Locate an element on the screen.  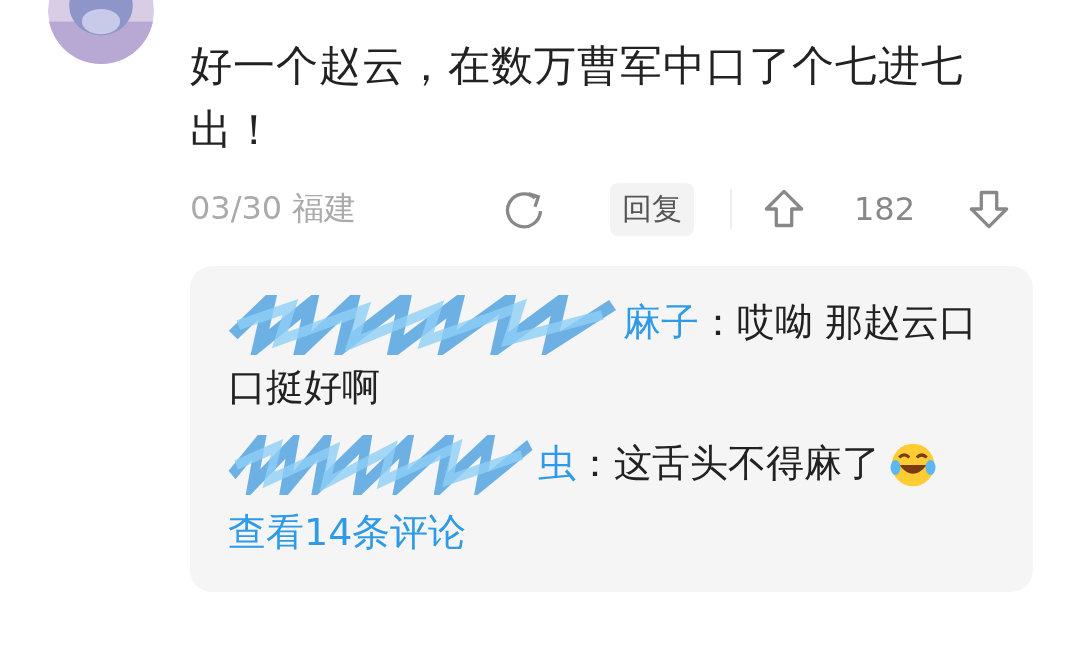
reply-button: 回复 is located at coordinates (652, 209).